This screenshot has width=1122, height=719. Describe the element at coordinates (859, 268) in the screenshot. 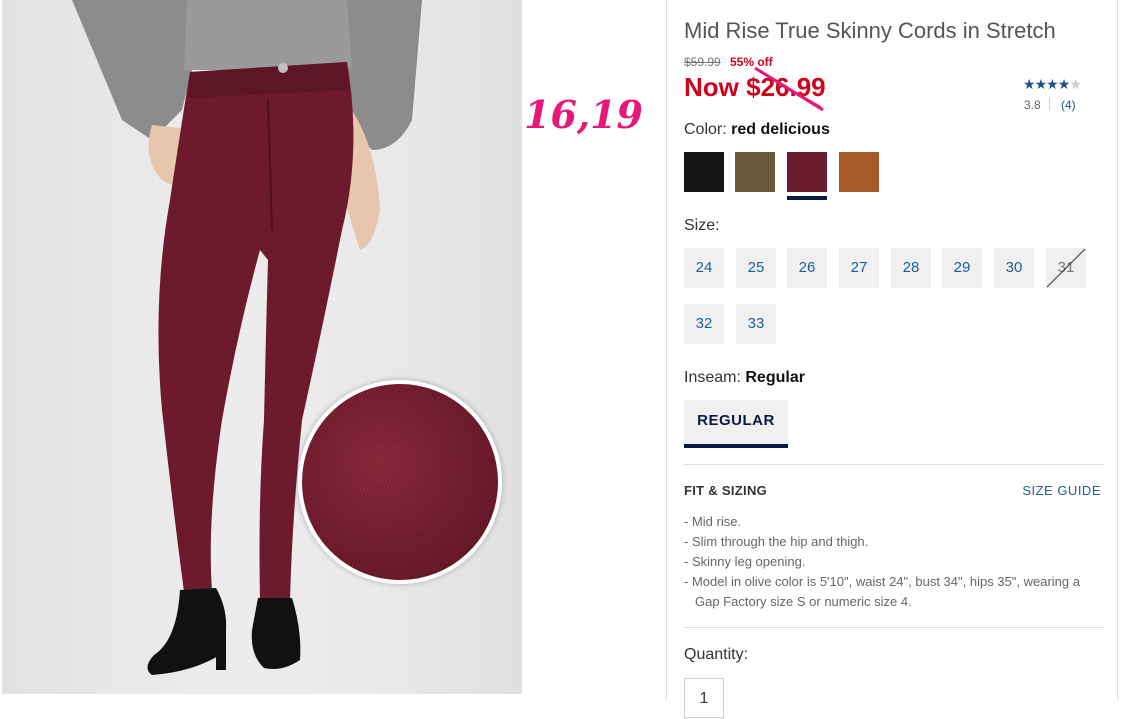

I see `size-option: 27` at that location.